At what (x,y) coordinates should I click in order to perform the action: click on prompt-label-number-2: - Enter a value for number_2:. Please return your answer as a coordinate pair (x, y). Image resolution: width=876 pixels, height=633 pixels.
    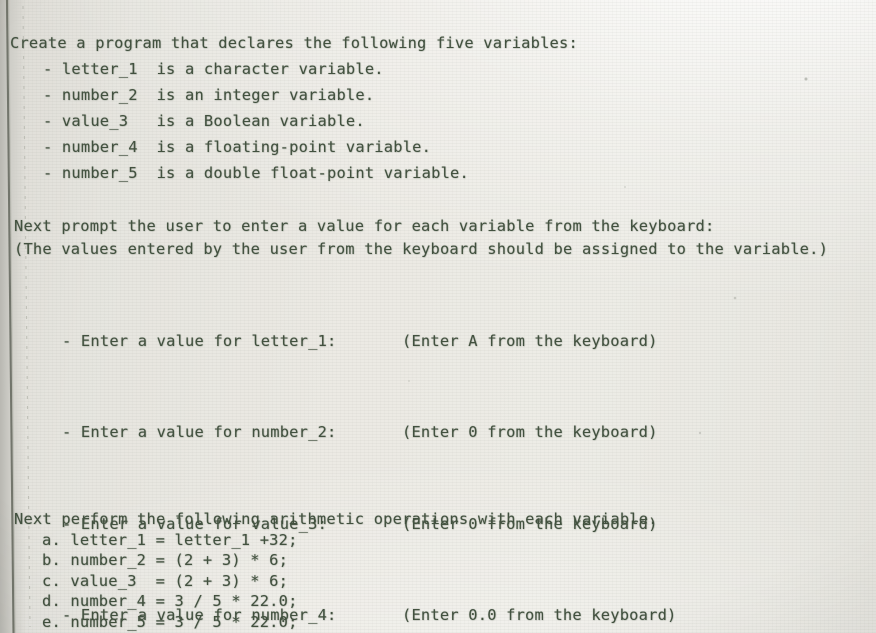
    Looking at the image, I should click on (199, 432).